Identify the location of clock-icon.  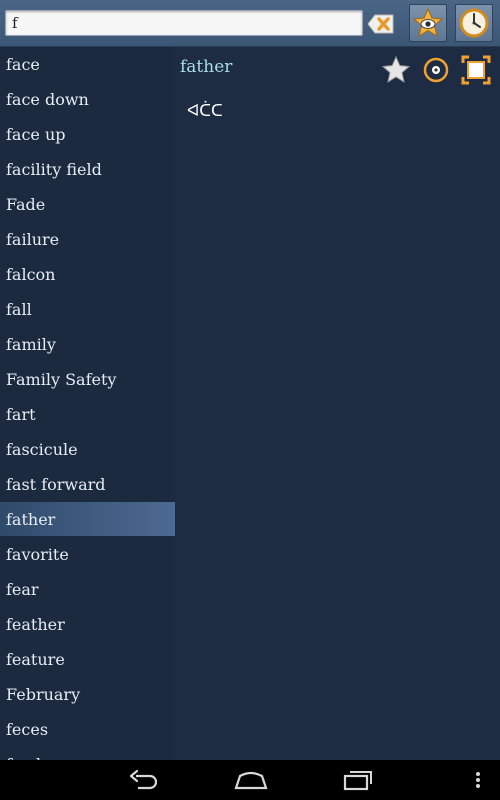
(474, 23).